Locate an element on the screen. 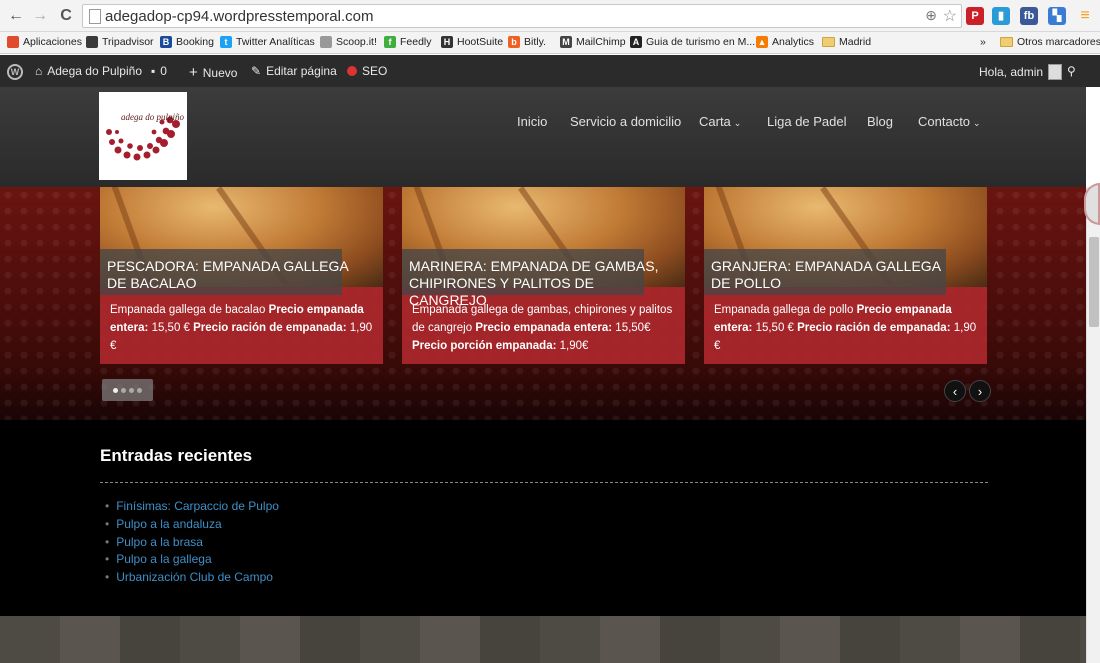 This screenshot has height=663, width=1100. floating-side-button is located at coordinates (1092, 204).